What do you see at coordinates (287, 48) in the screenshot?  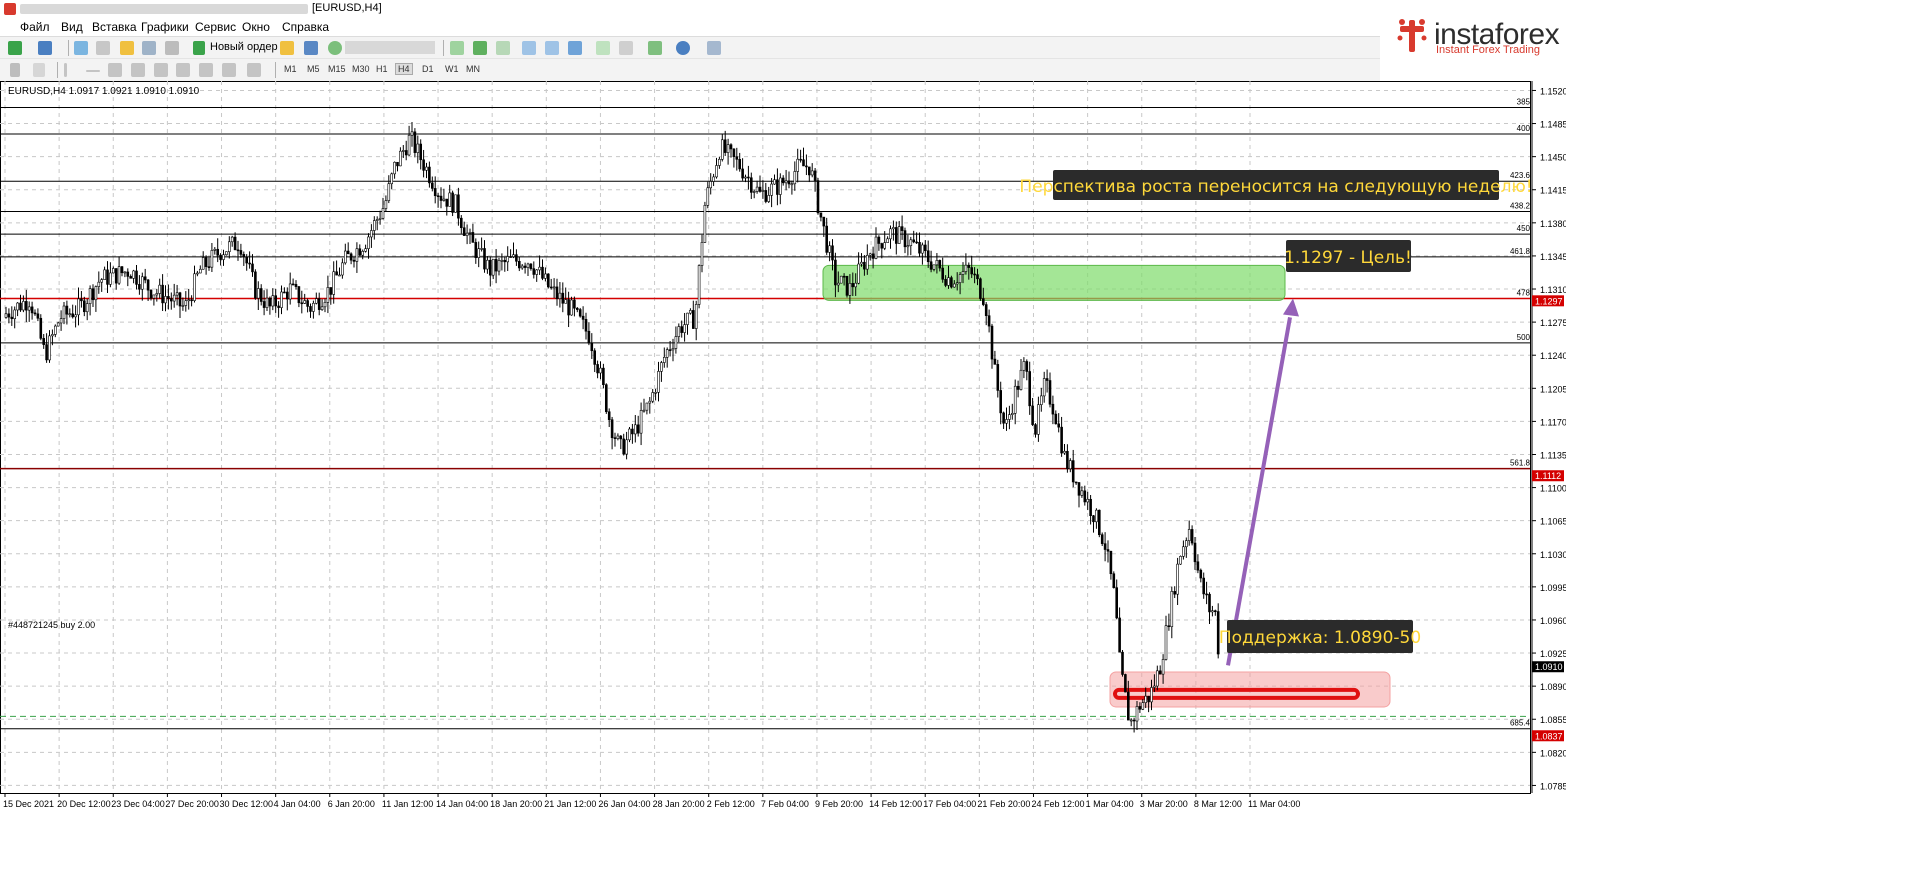 I see `expert-advisors-icon` at bounding box center [287, 48].